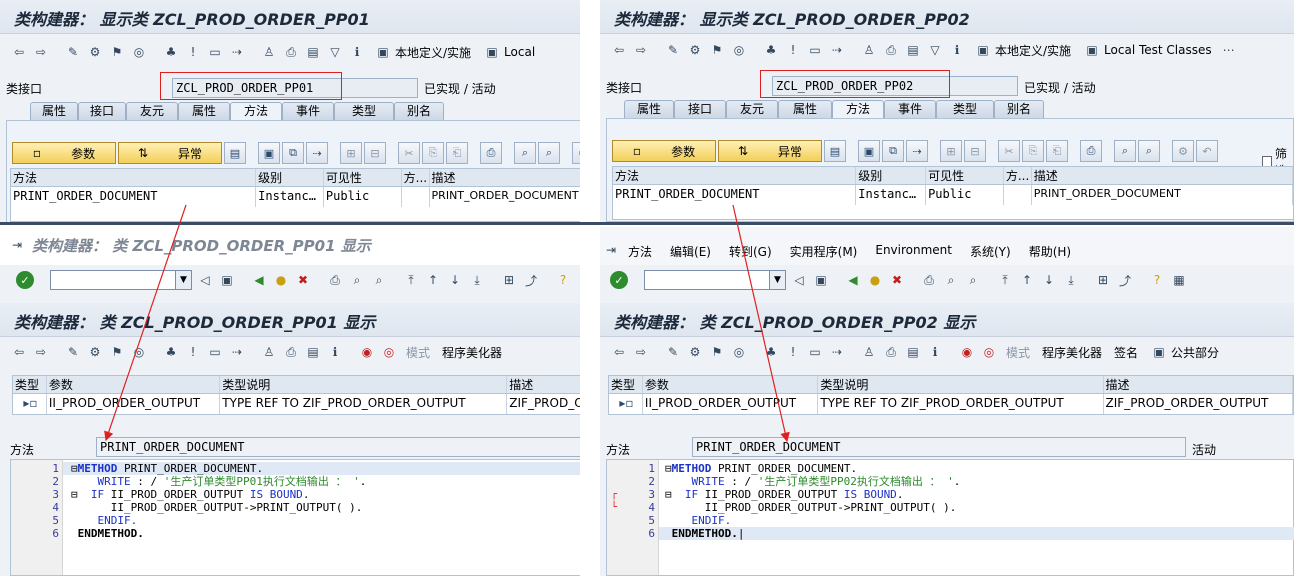  What do you see at coordinates (357, 52) in the screenshot?
I see `info-icon: ℹ` at bounding box center [357, 52].